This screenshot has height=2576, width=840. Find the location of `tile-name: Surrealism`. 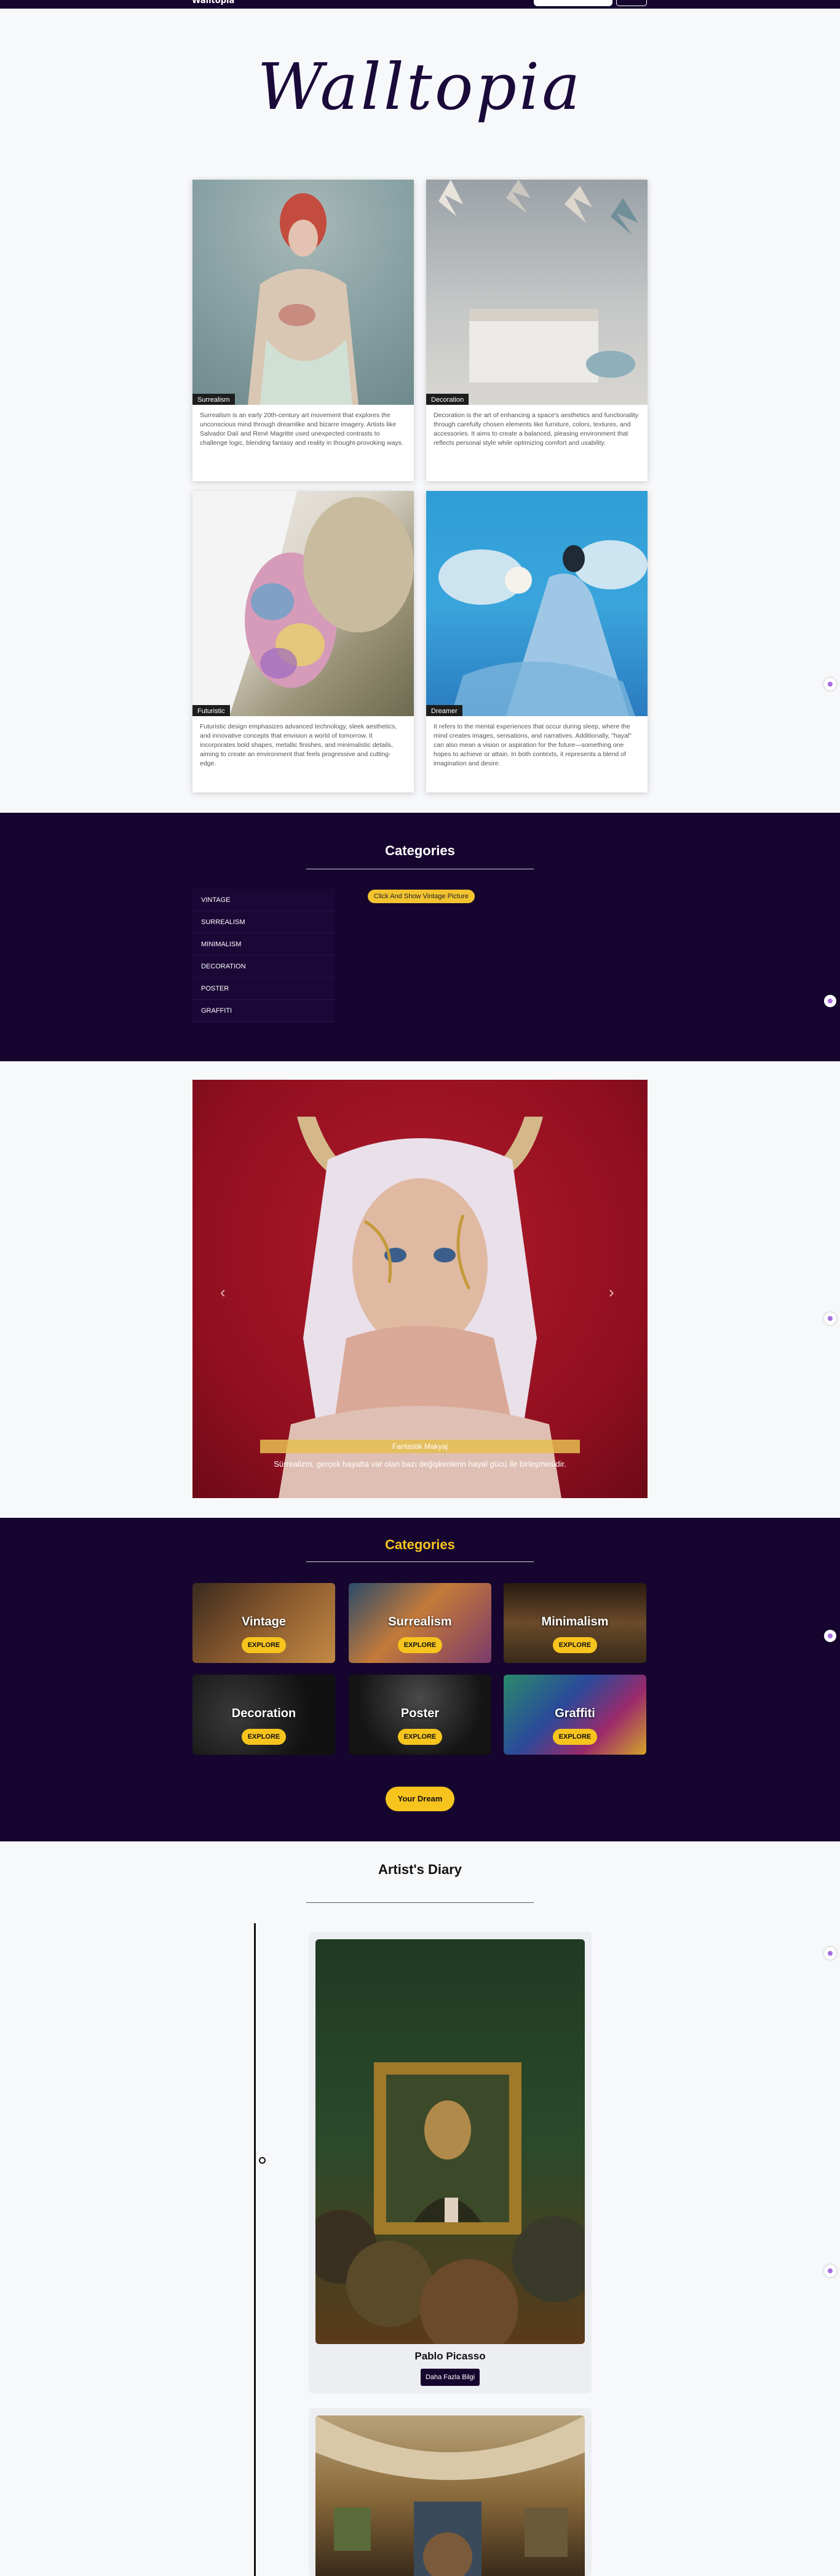

tile-name: Surrealism is located at coordinates (420, 1622).